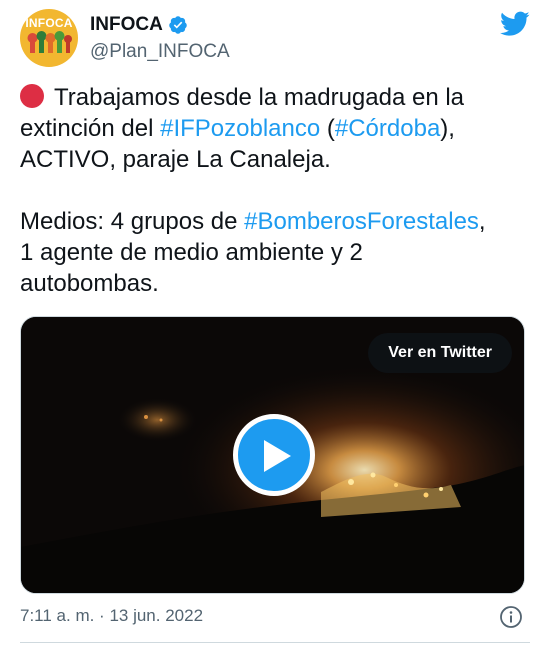  I want to click on tweet-line: ACTIVO, paraje La Canaleja., so click(275, 159).